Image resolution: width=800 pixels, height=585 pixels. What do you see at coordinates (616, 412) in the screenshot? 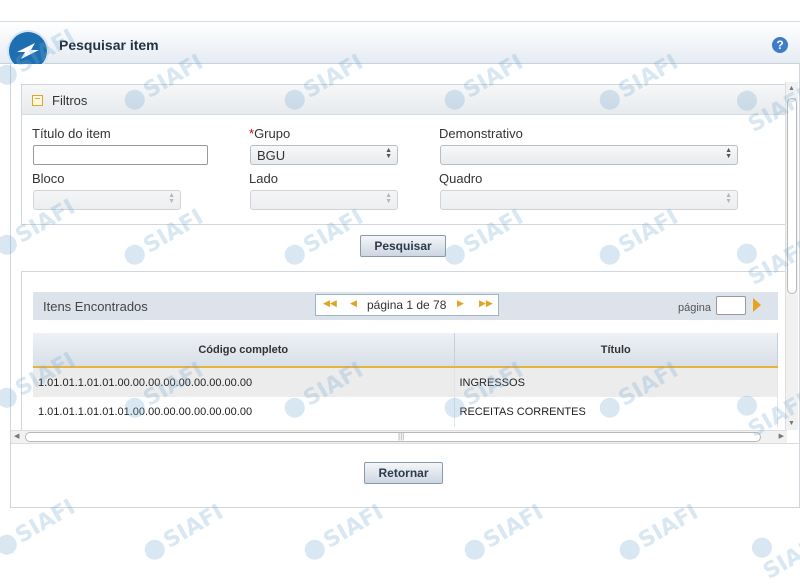
I see `table-cell-titulo: RECEITAS CORRENTES` at bounding box center [616, 412].